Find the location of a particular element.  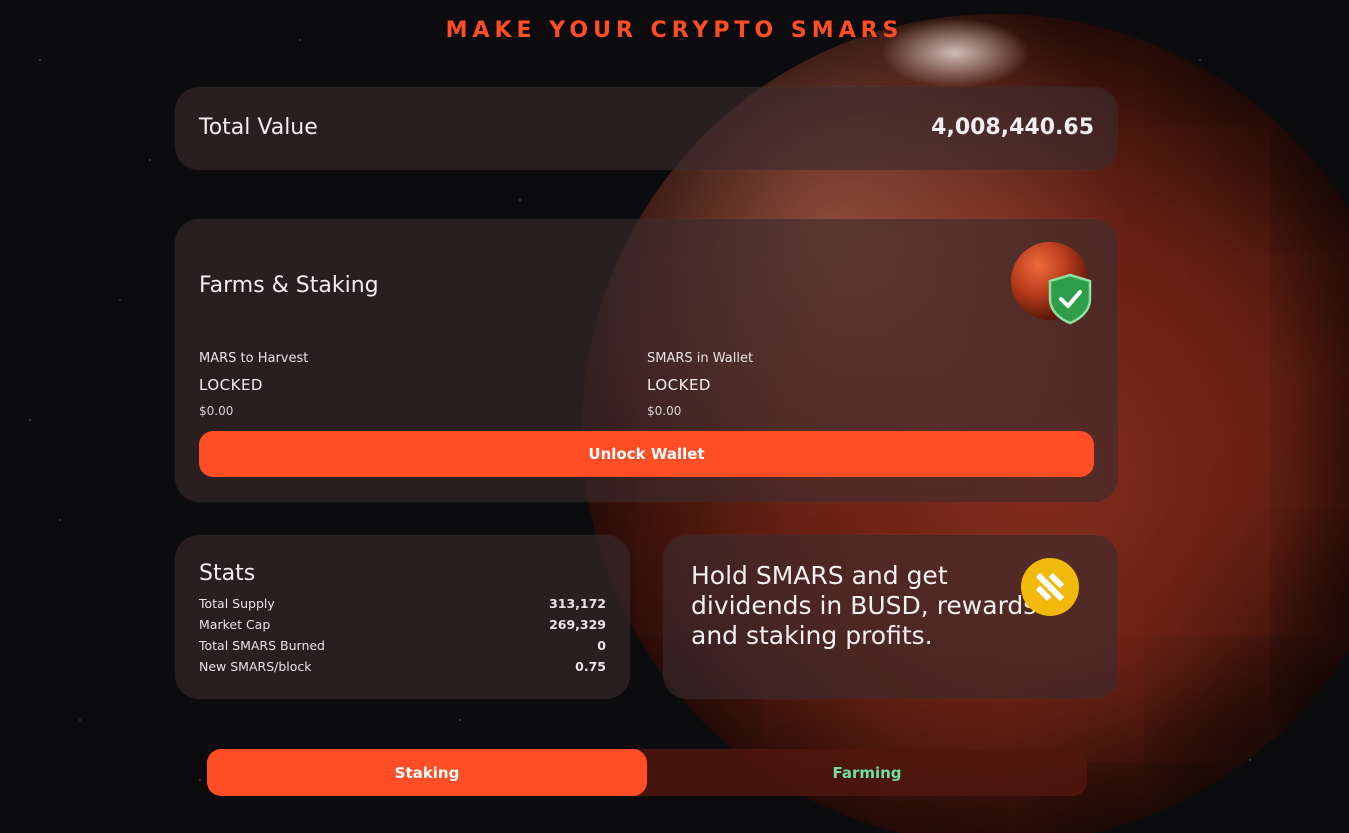

staking-farming-tabs: Staking Farming is located at coordinates (647, 772).